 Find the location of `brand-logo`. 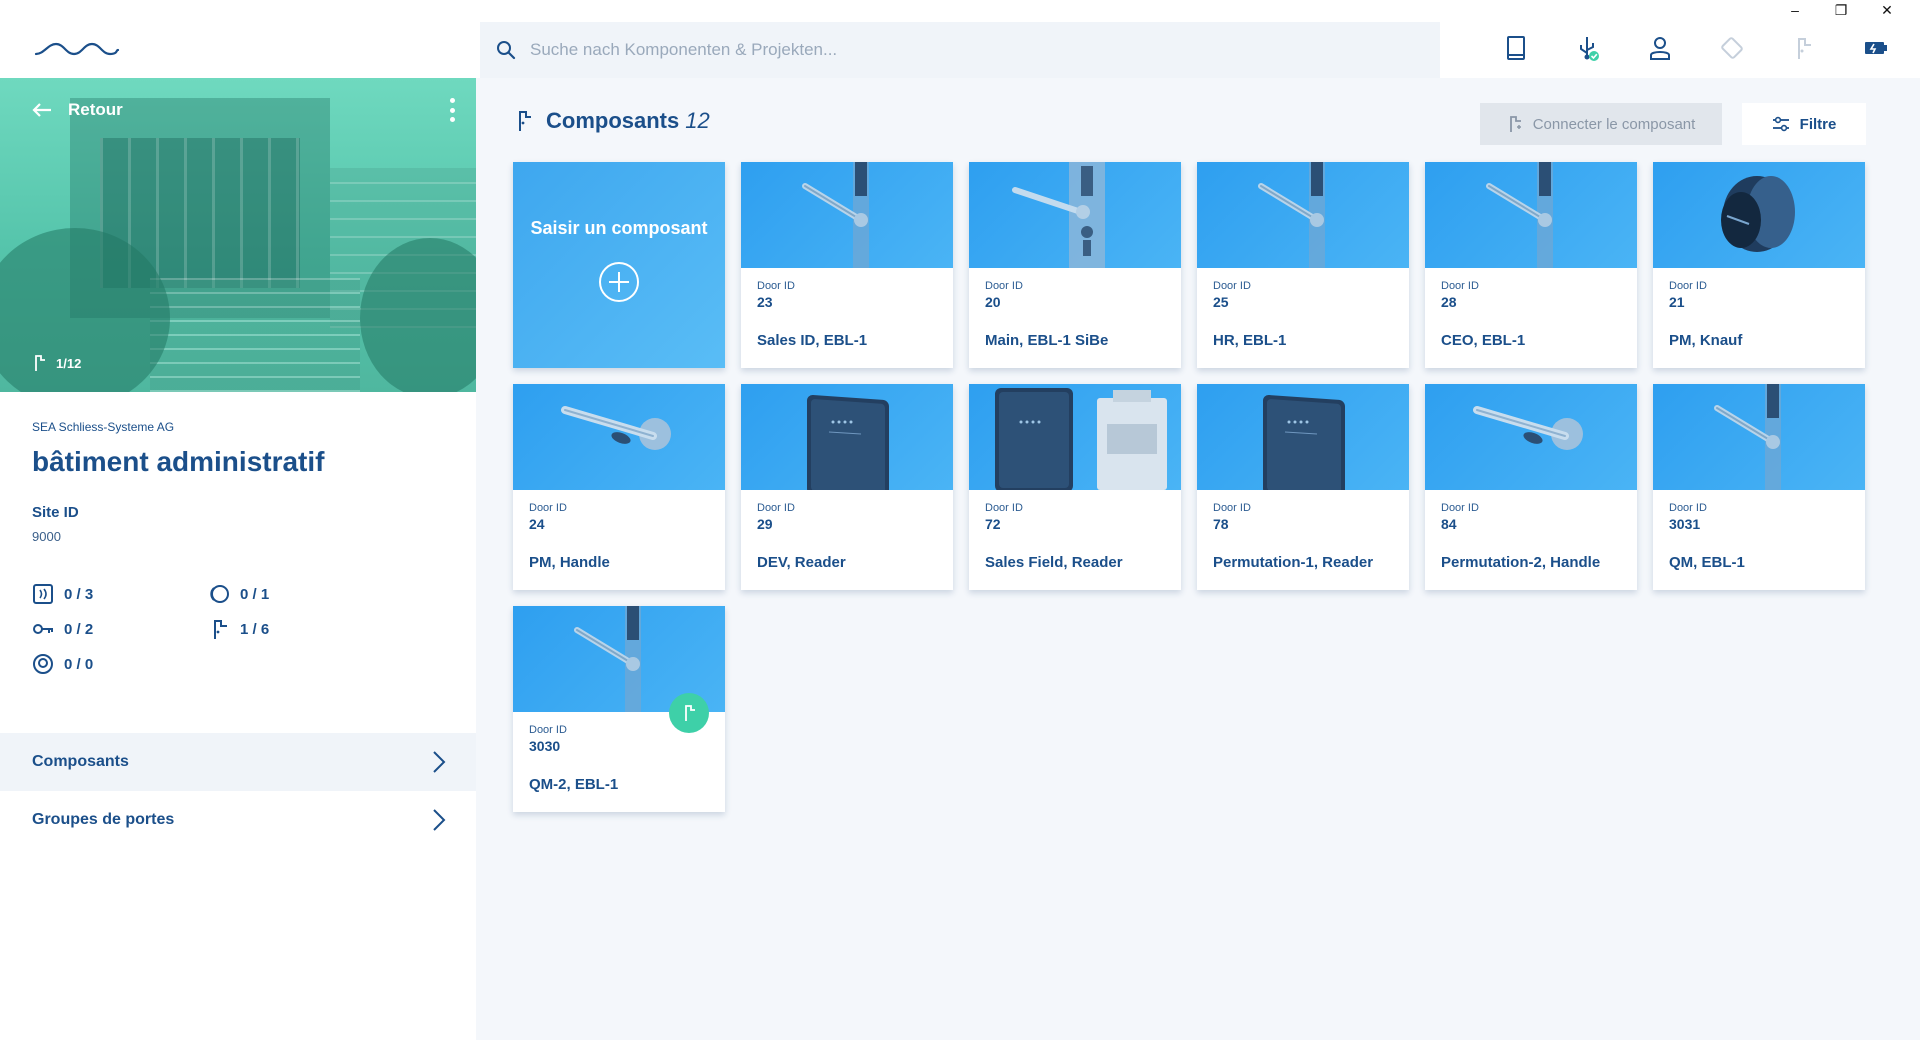

brand-logo is located at coordinates (77, 49).